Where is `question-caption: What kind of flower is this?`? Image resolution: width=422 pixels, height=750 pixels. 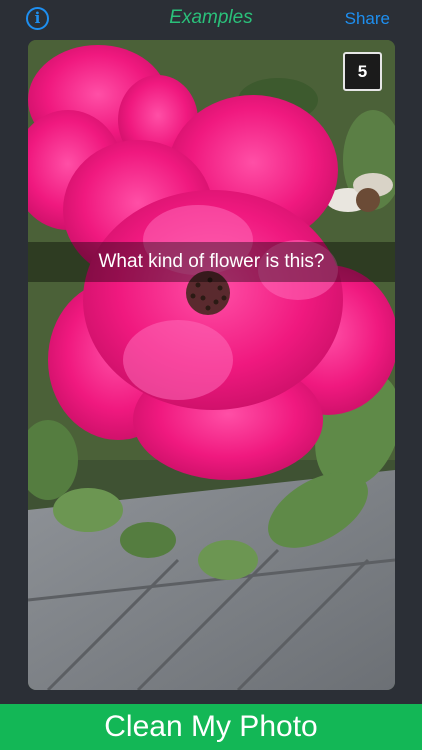
question-caption: What kind of flower is this? is located at coordinates (211, 261).